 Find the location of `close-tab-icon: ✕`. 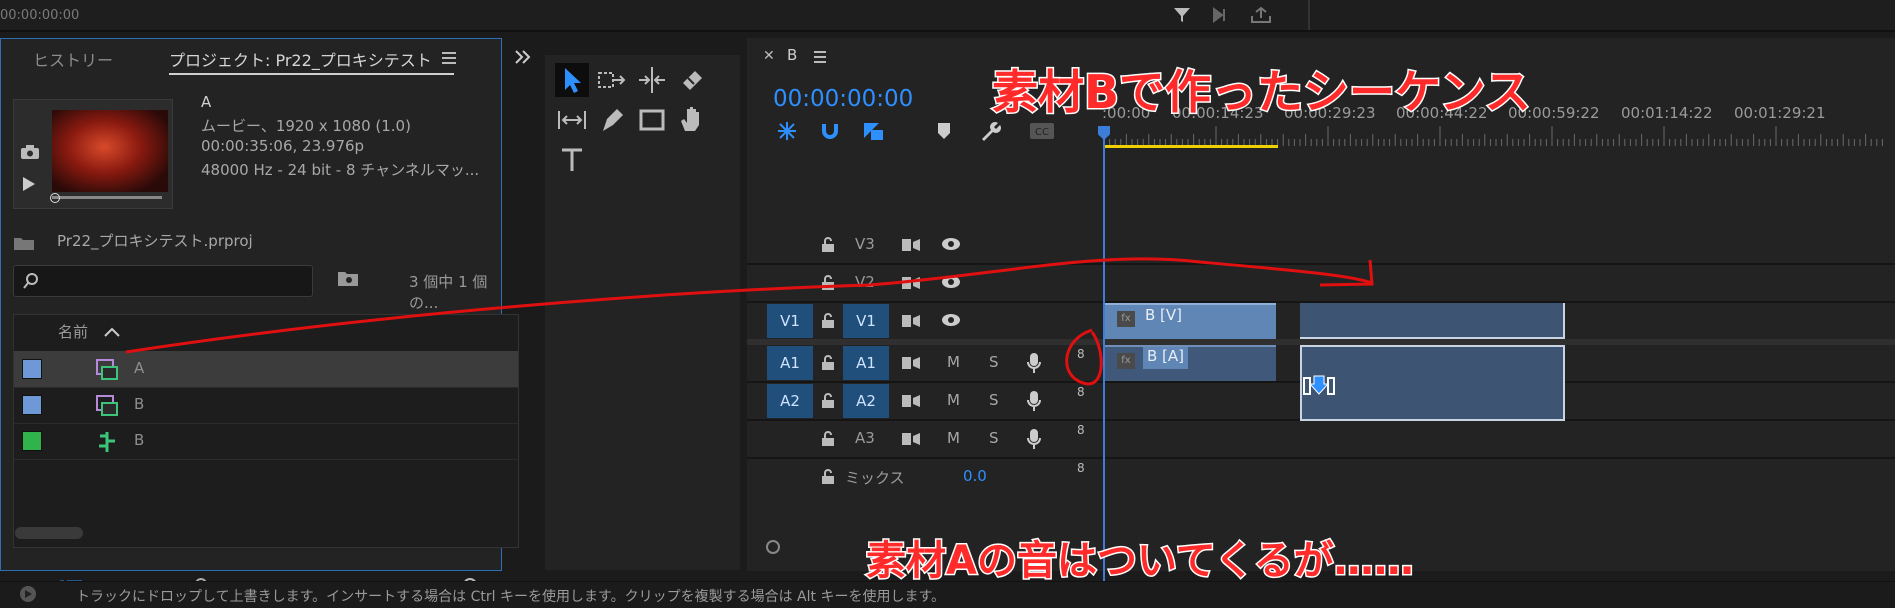

close-tab-icon: ✕ is located at coordinates (769, 56).